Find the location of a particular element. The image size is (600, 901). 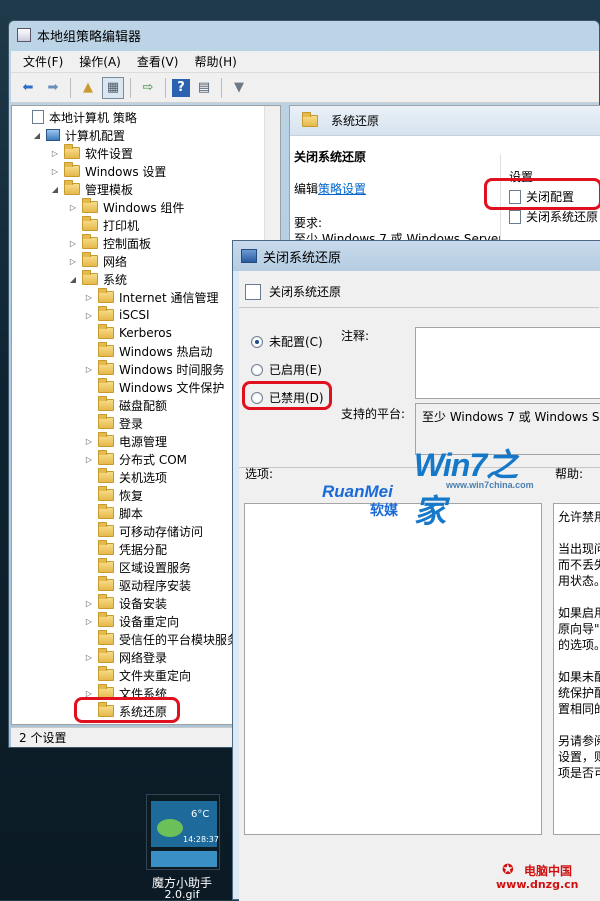

tree-node: 登录 is located at coordinates (113, 423).